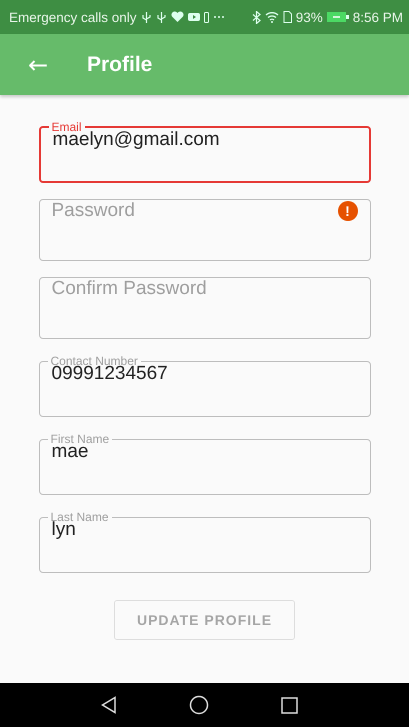  What do you see at coordinates (194, 17) in the screenshot?
I see `video-icon` at bounding box center [194, 17].